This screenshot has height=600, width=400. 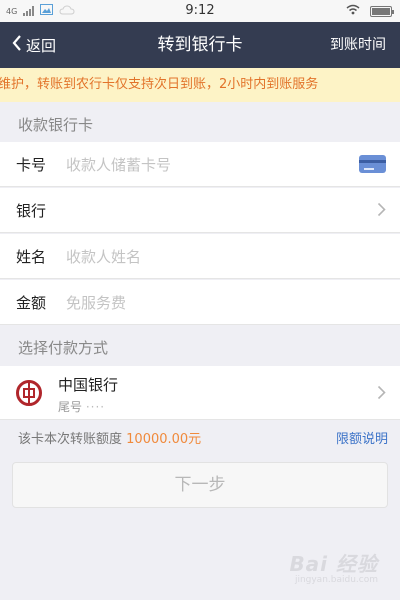 What do you see at coordinates (358, 45) in the screenshot?
I see `arrival-time-button: 到账时间` at bounding box center [358, 45].